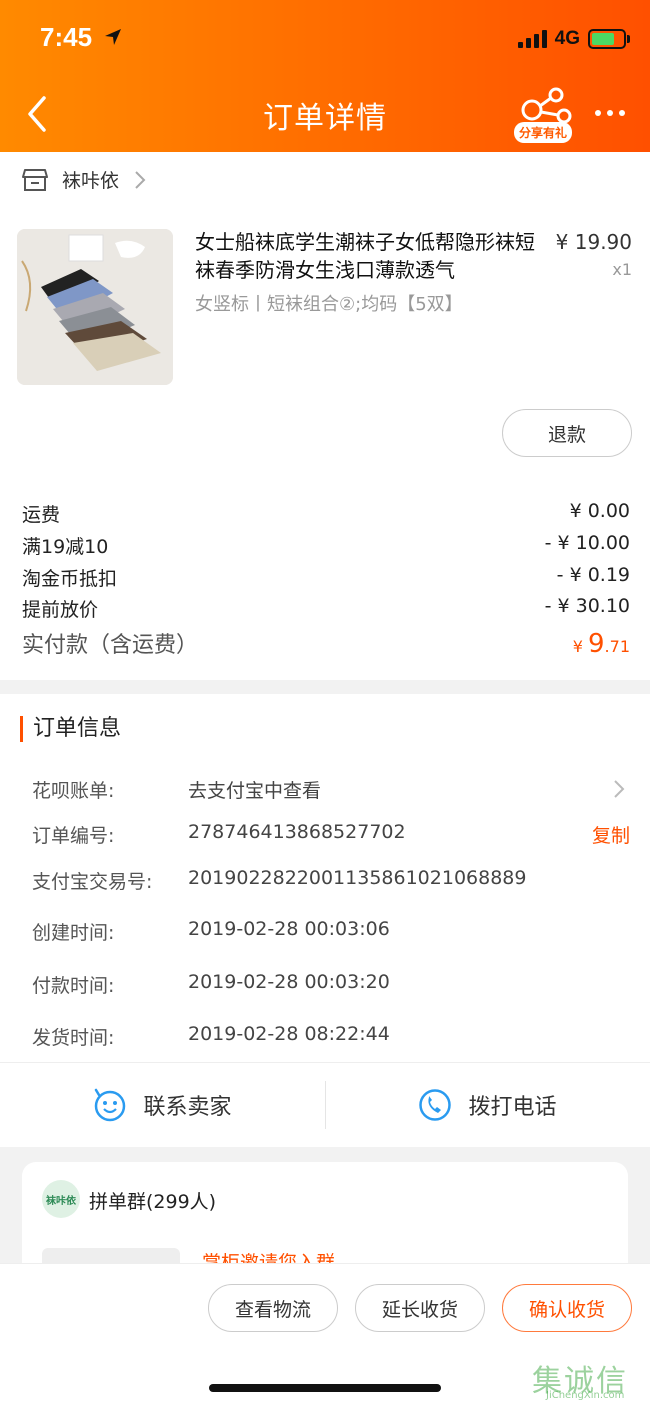 Image resolution: width=650 pixels, height=1408 pixels. What do you see at coordinates (567, 1308) in the screenshot?
I see `confirm-receipt-button: 确认收货` at bounding box center [567, 1308].